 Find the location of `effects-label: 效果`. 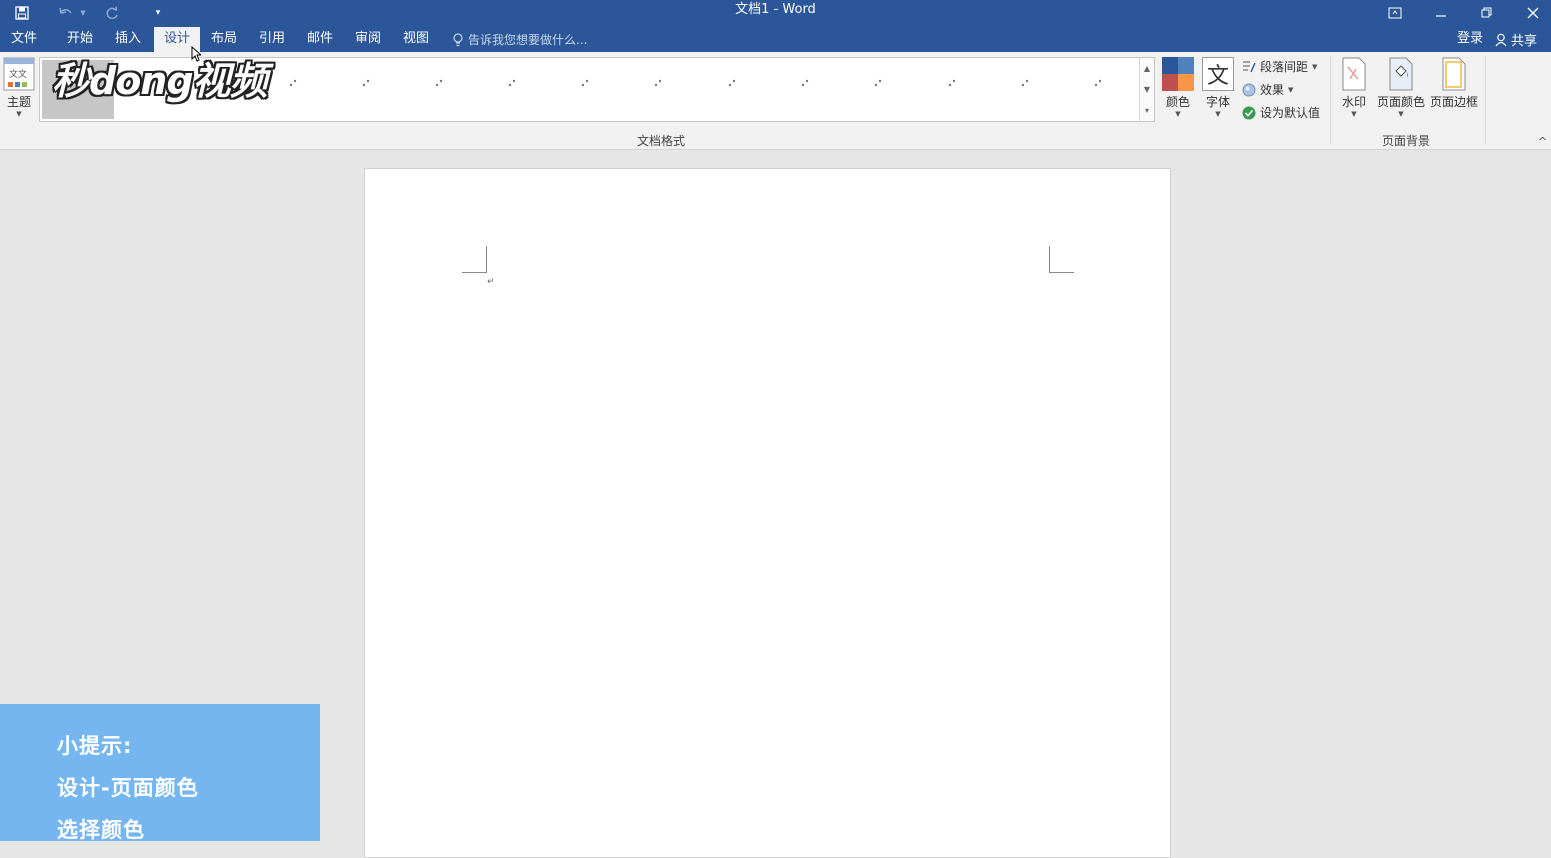

effects-label: 效果 is located at coordinates (1272, 90).